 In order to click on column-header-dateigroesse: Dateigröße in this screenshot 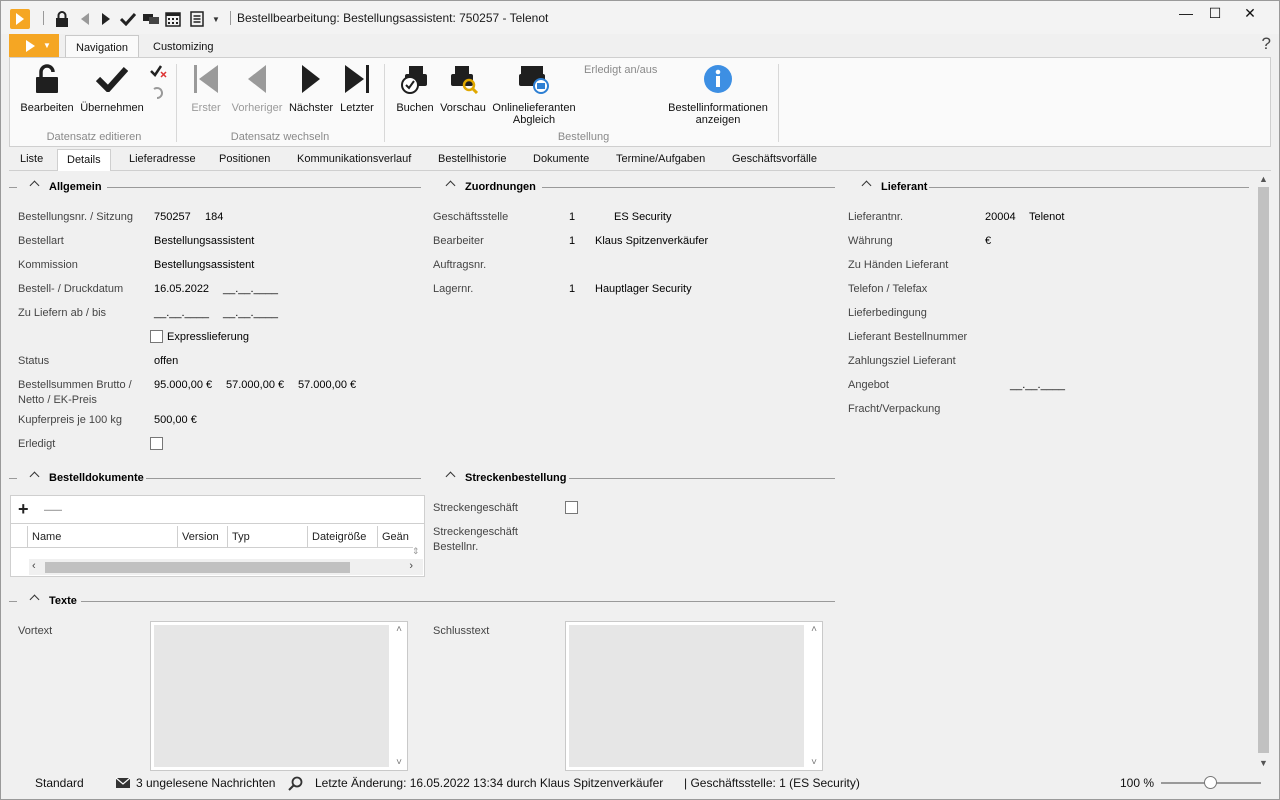, I will do `click(343, 537)`.